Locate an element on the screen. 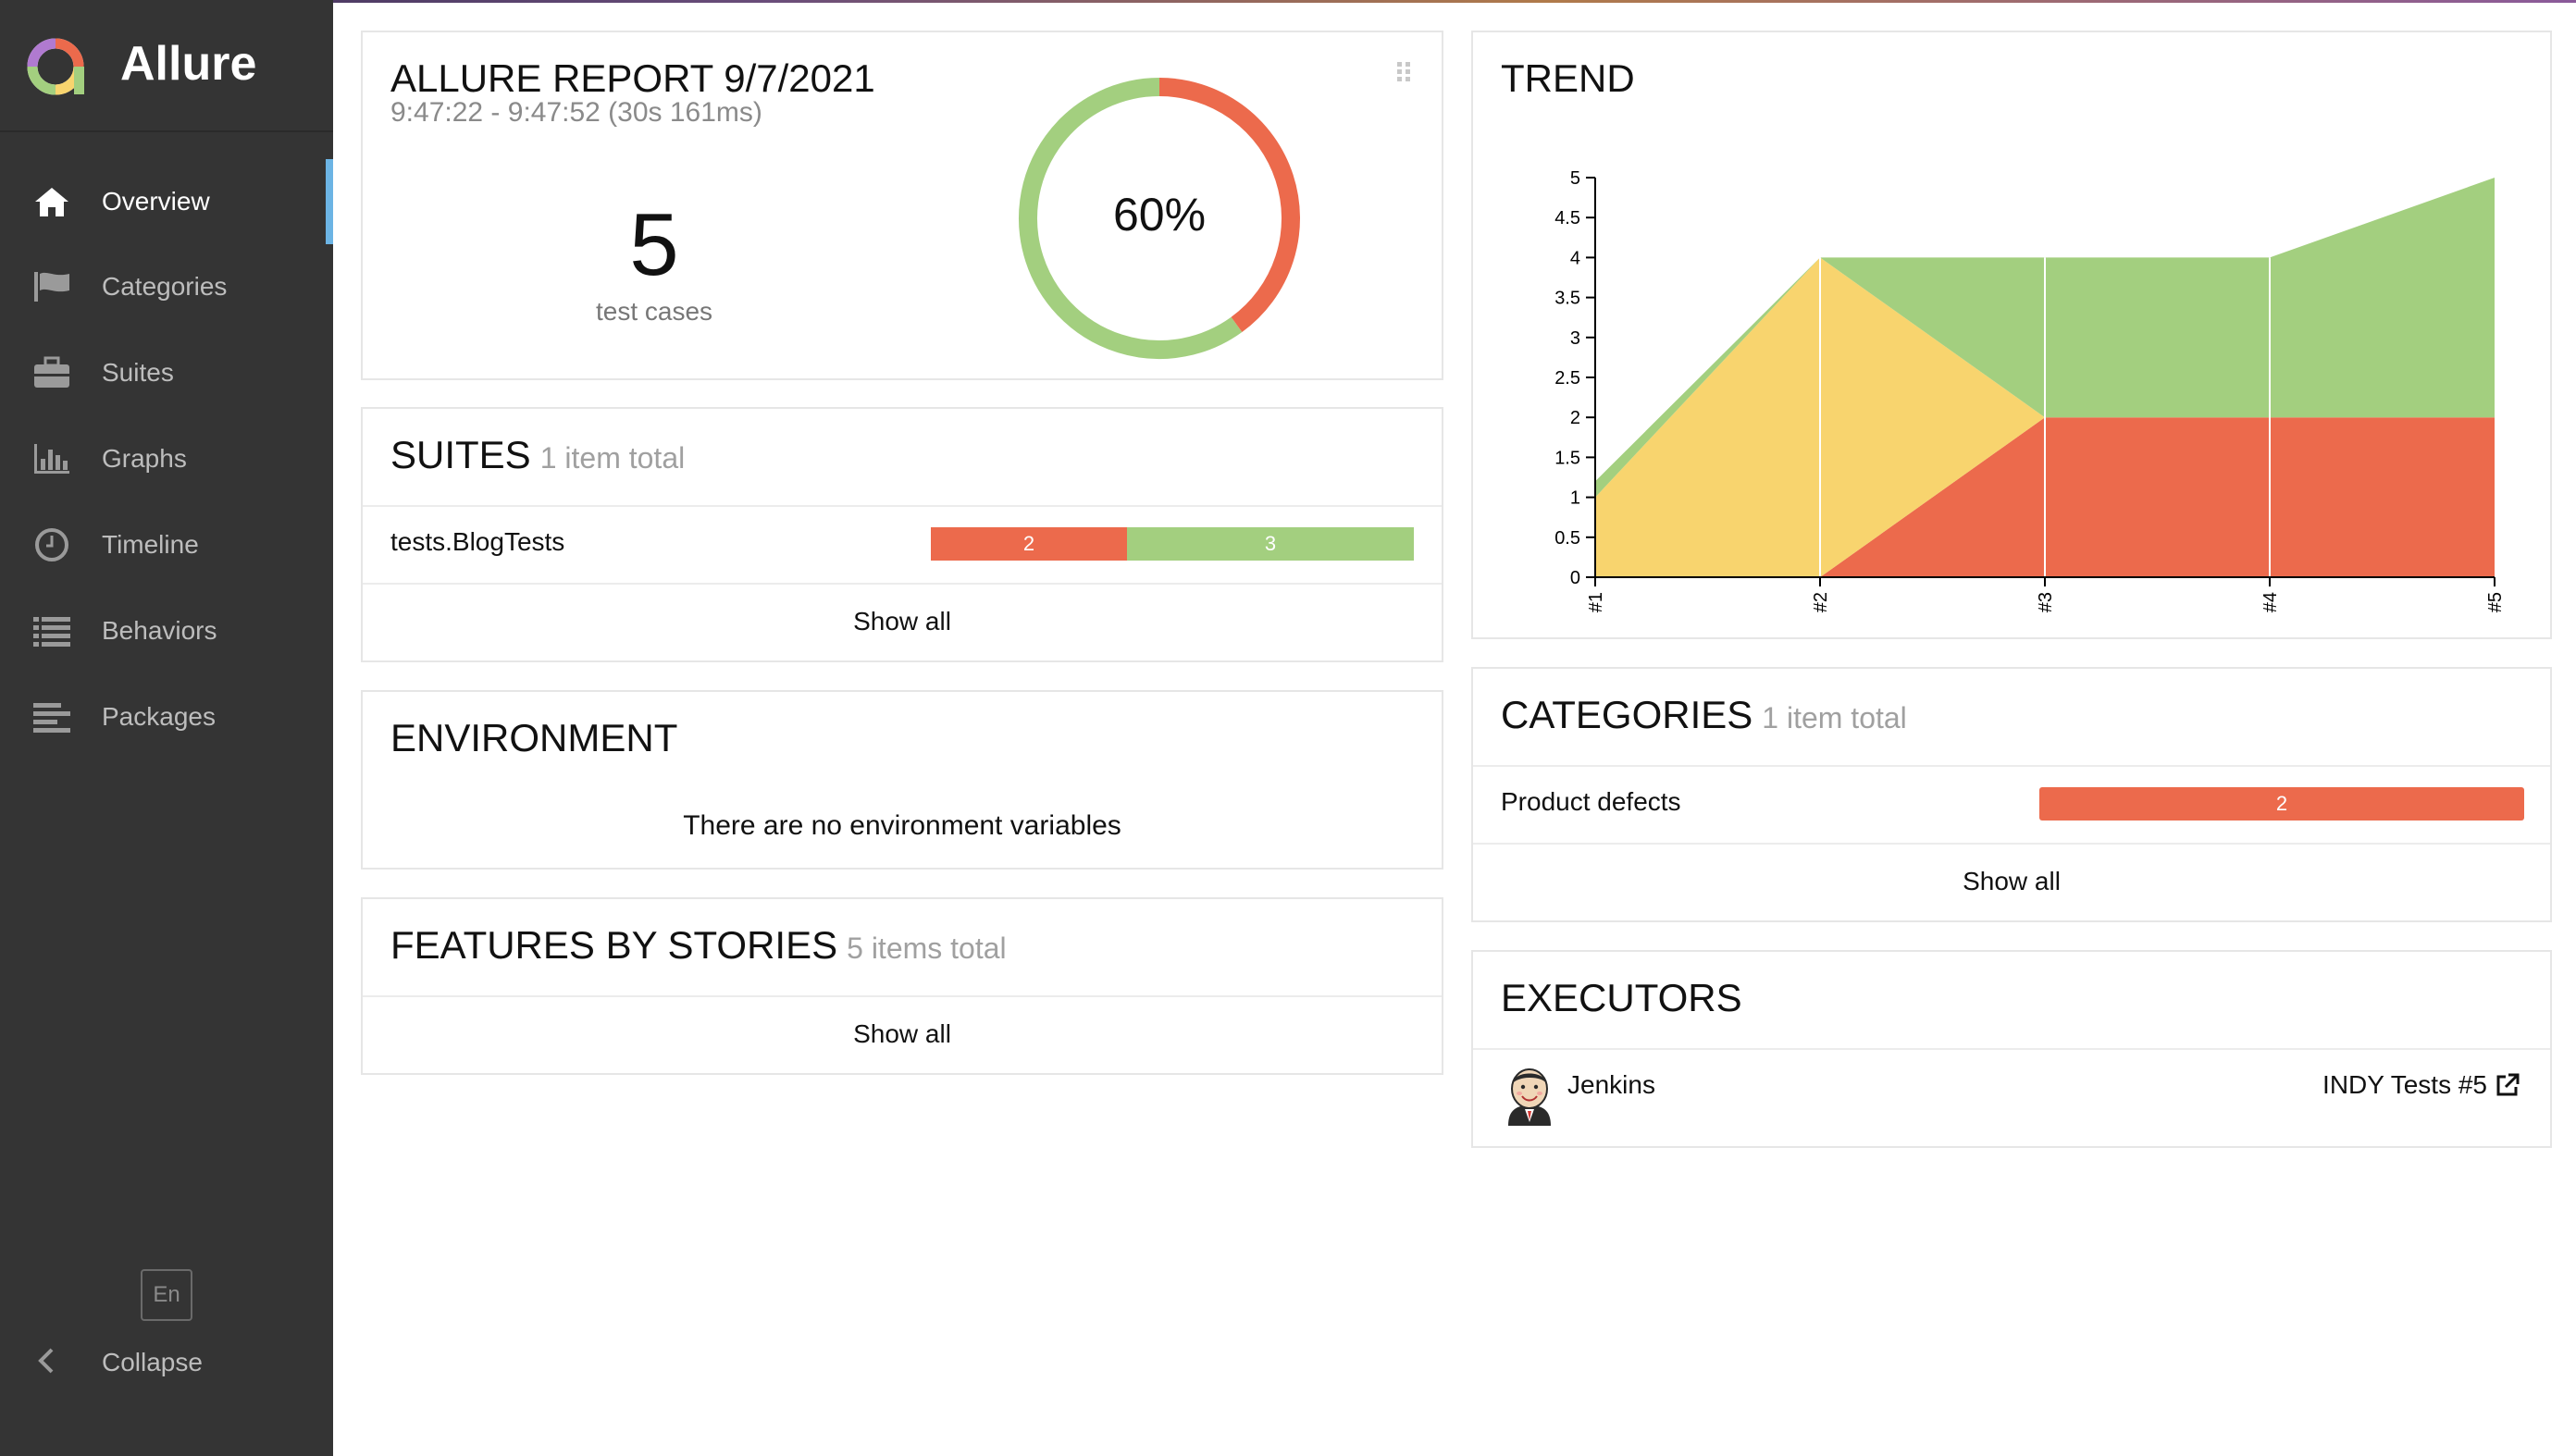  y-tick-label: 1 is located at coordinates (1575, 498).